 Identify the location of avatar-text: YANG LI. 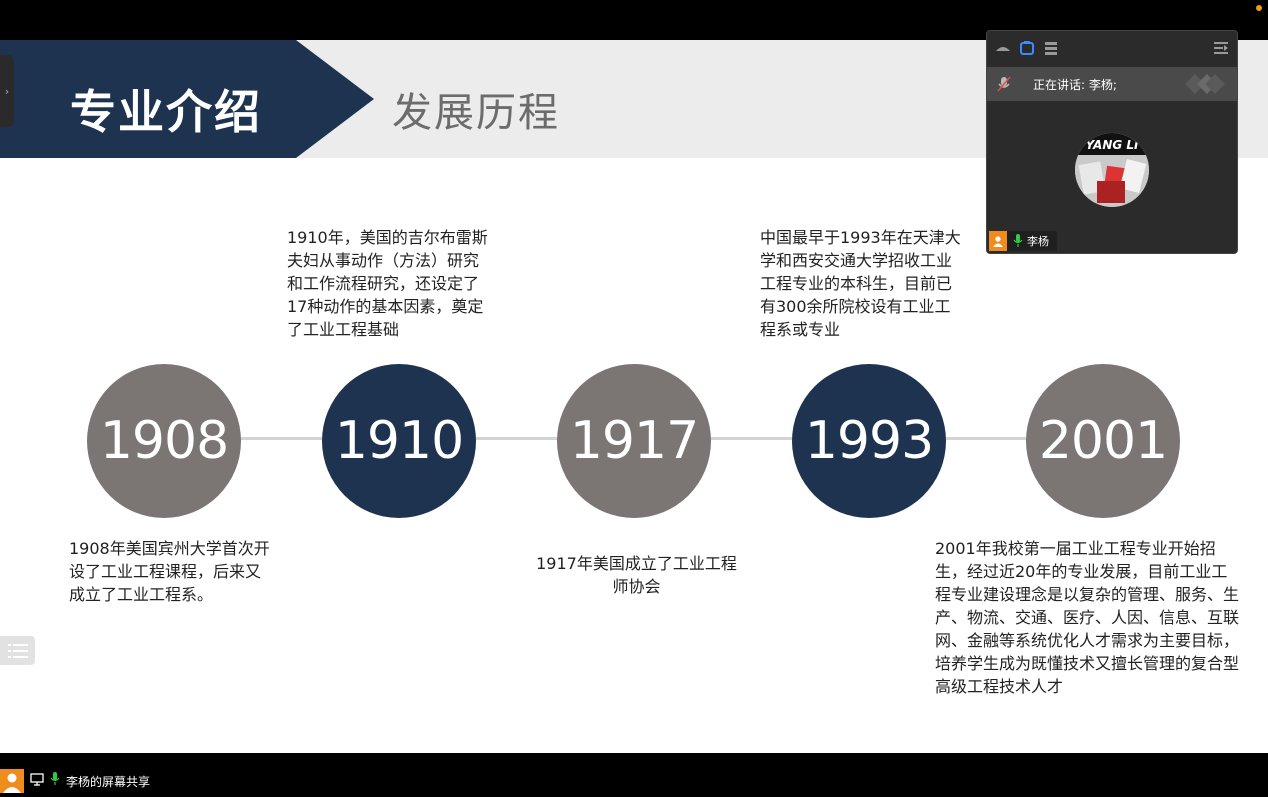
(1112, 145).